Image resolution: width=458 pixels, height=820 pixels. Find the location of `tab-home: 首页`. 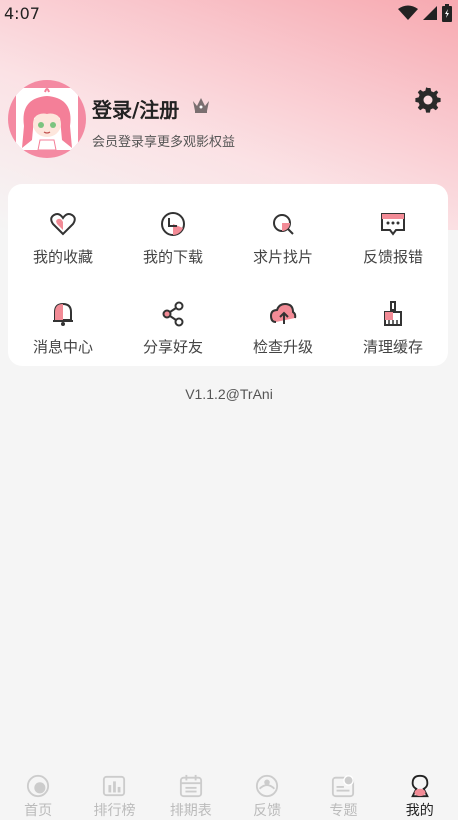

tab-home: 首页 is located at coordinates (38, 791).